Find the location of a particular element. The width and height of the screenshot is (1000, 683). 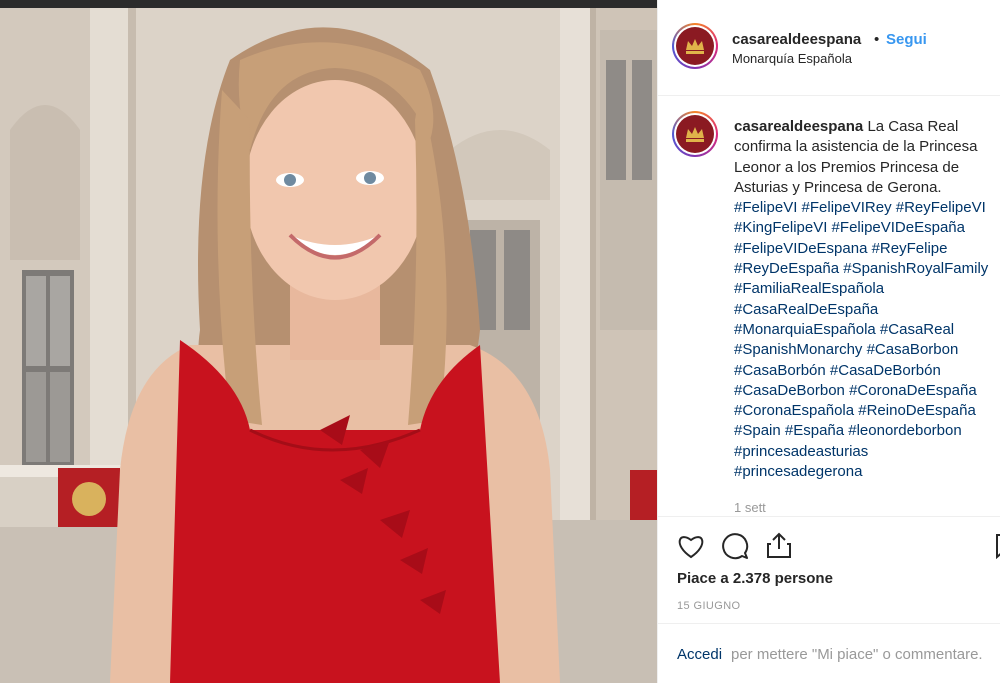

hashtag-line: #FamiliaRealEspañola is located at coordinates (867, 289).